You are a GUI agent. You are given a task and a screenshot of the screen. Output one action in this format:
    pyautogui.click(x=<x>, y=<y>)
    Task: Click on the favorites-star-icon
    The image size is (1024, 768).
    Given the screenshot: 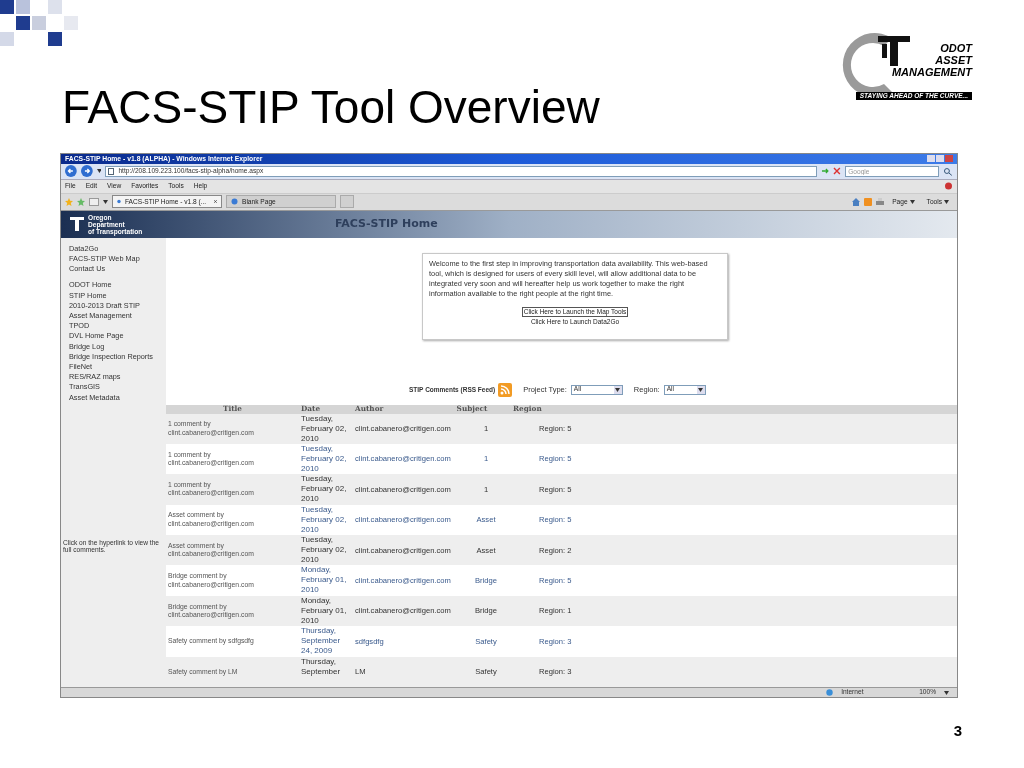 What is the action you would take?
    pyautogui.click(x=69, y=201)
    